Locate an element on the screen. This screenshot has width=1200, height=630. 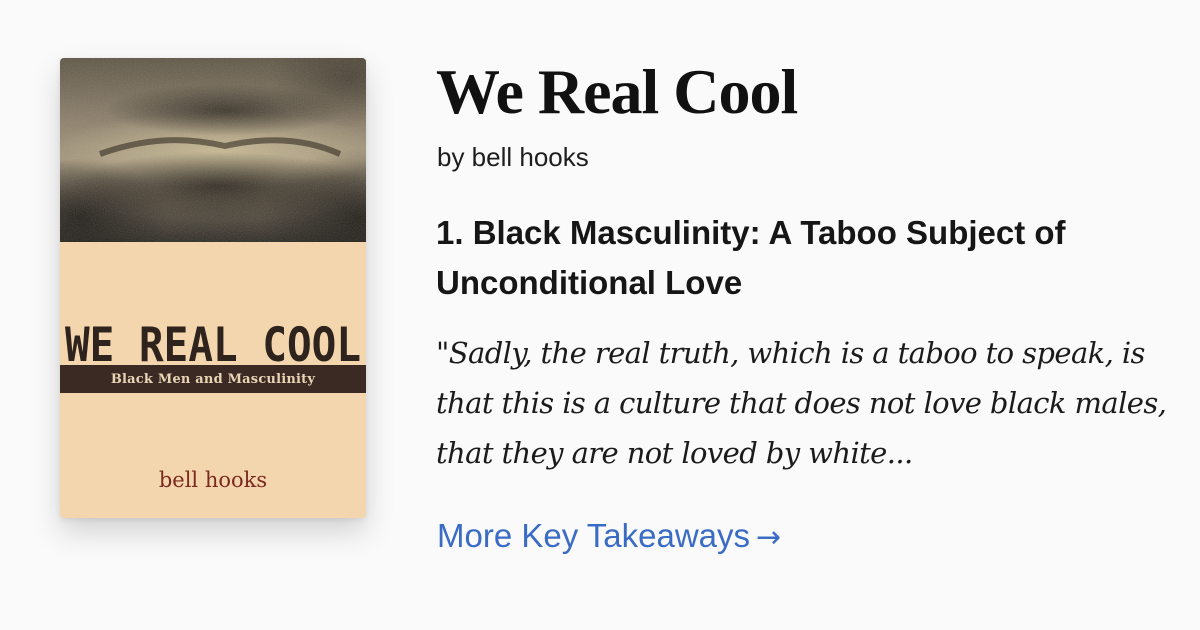
book-title: We Real Cool is located at coordinates (617, 91).